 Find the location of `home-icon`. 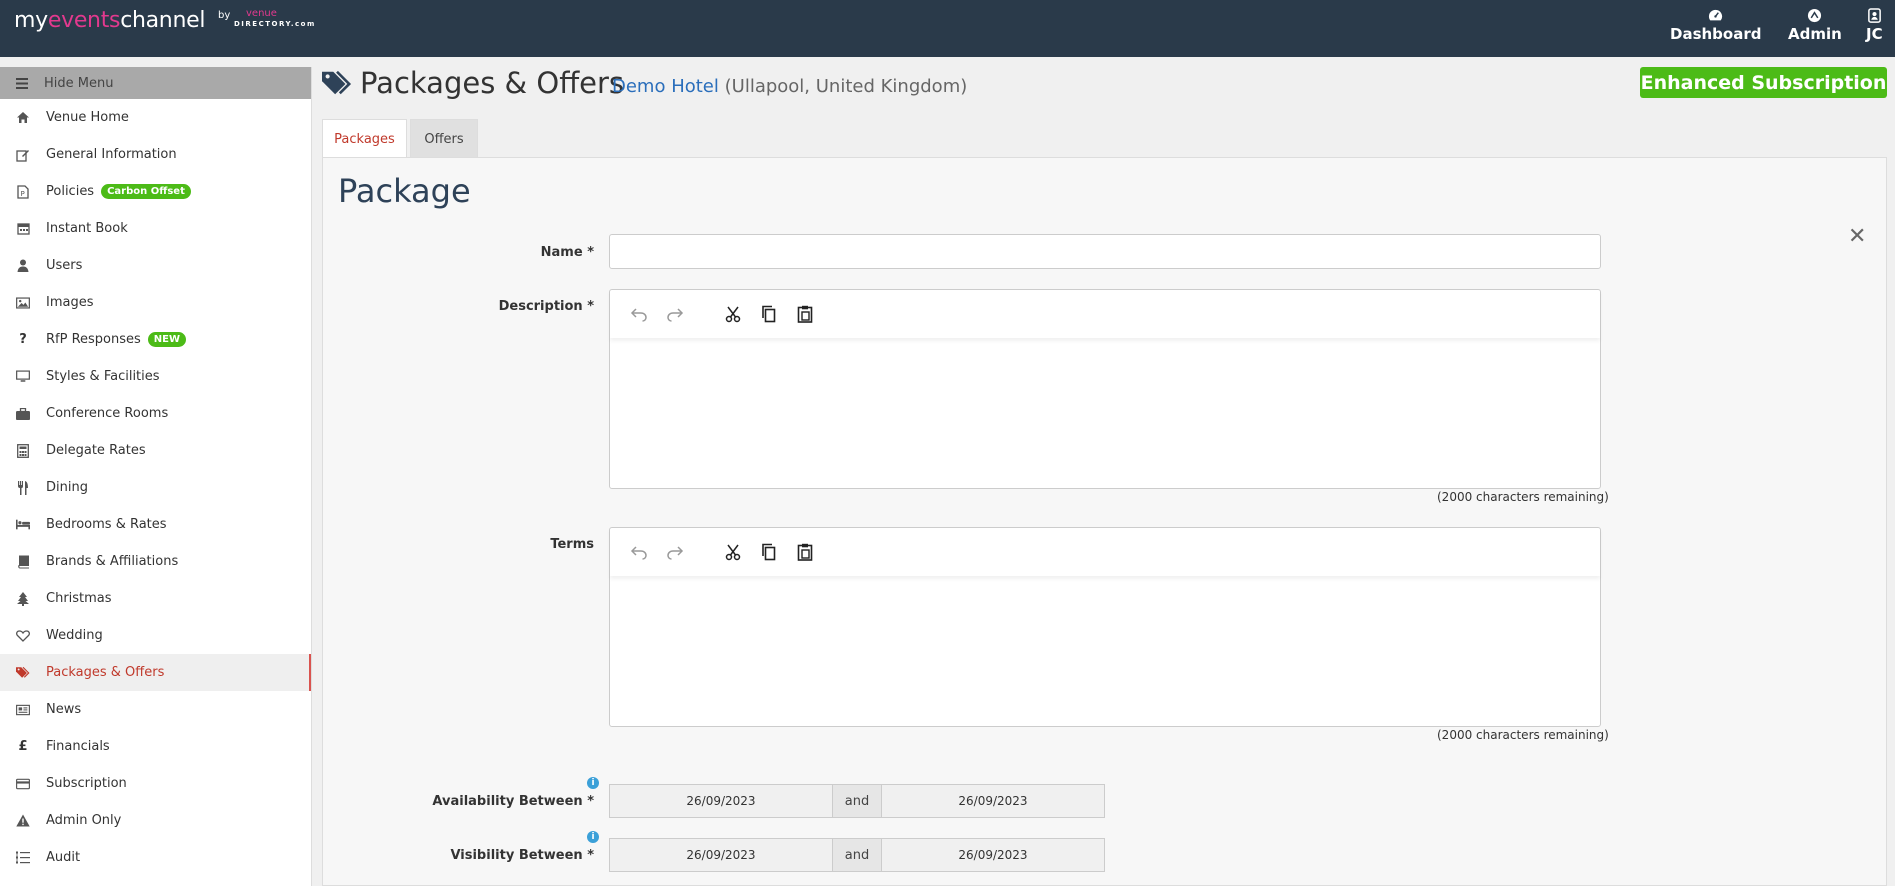

home-icon is located at coordinates (23, 118).